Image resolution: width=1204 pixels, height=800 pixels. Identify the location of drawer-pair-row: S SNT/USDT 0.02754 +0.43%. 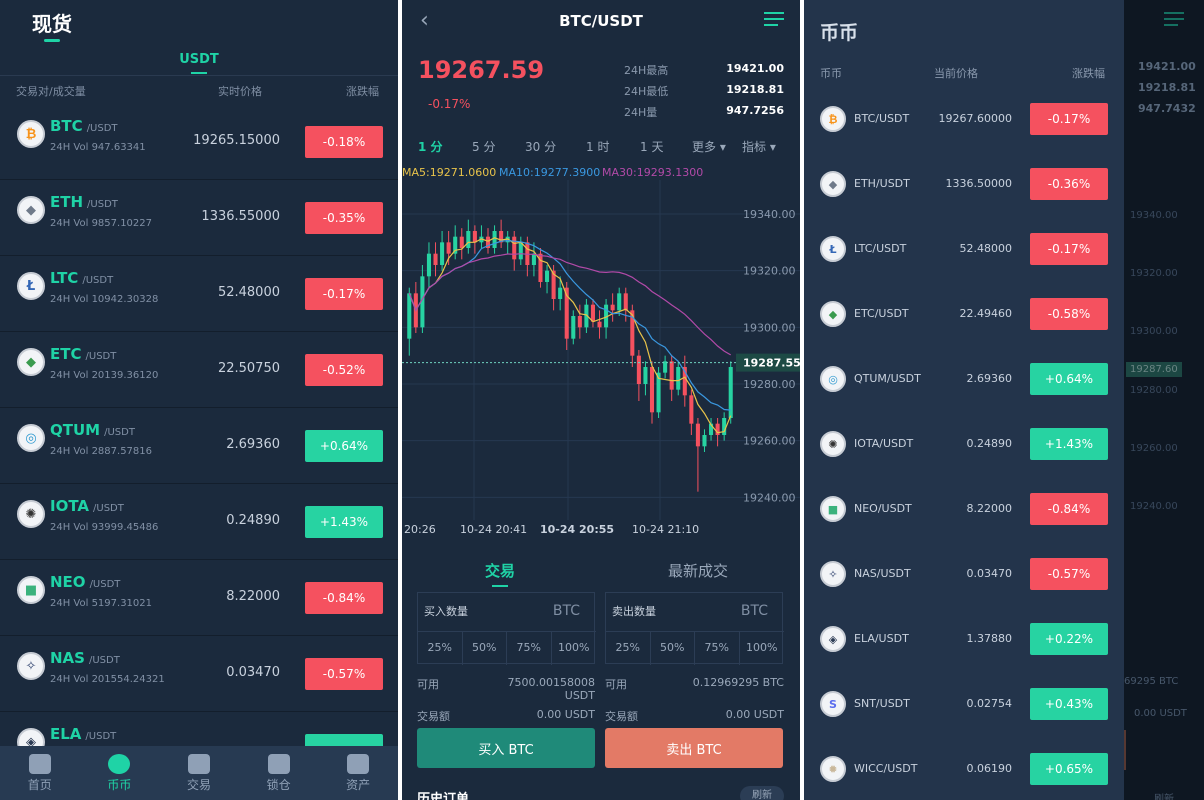
(964, 703).